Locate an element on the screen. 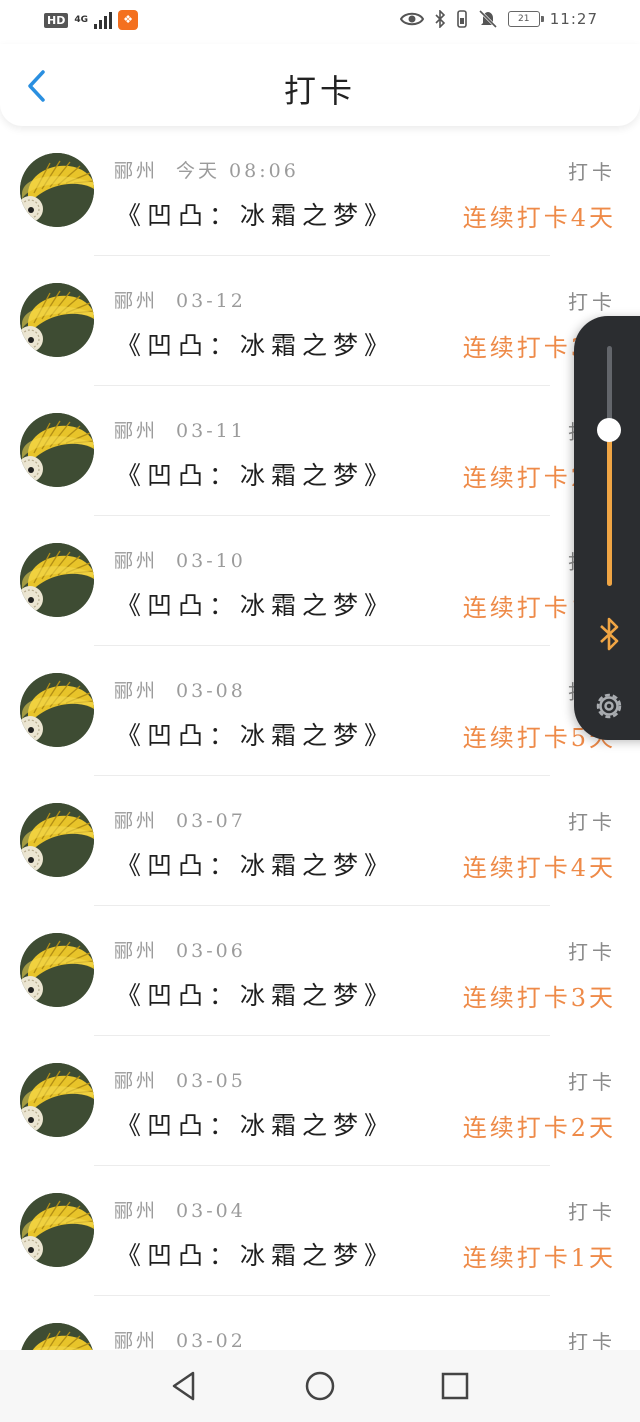  user-meta: 郦州 03-11 is located at coordinates (180, 429).